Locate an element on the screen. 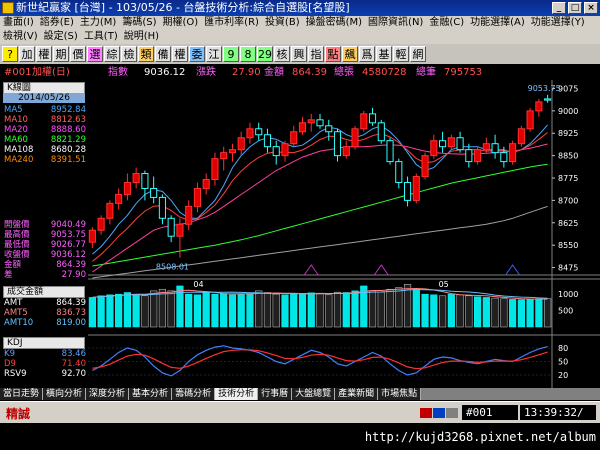  tab-item: 市場焦點 is located at coordinates (400, 394).